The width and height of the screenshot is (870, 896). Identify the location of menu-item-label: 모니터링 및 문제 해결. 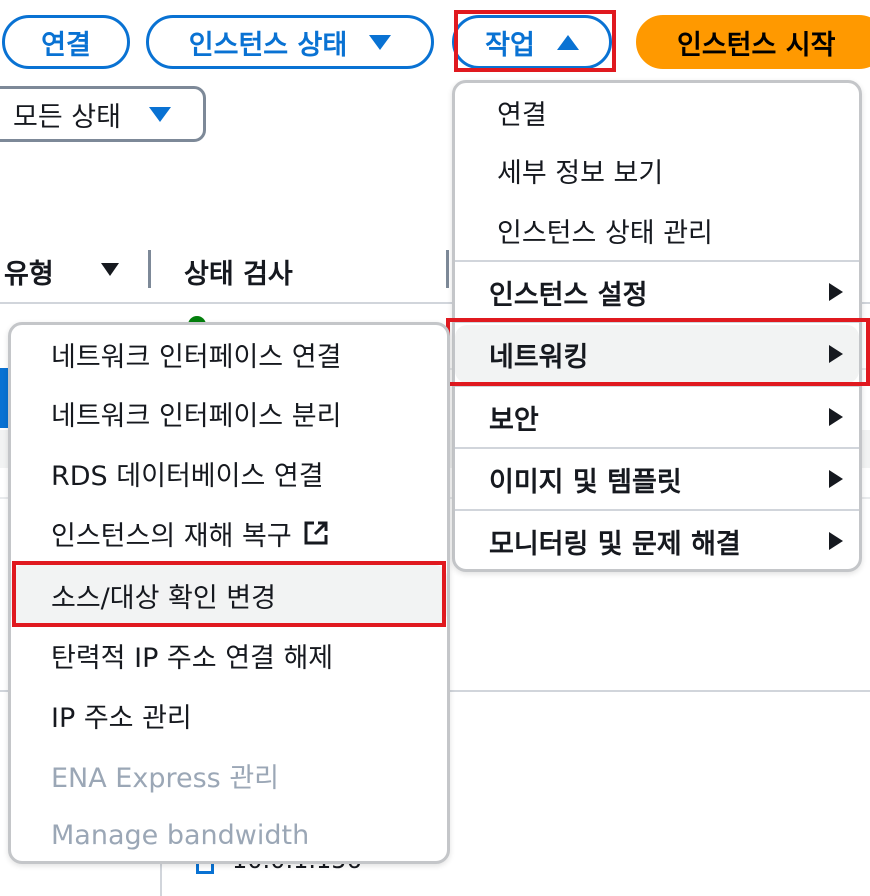
(615, 544).